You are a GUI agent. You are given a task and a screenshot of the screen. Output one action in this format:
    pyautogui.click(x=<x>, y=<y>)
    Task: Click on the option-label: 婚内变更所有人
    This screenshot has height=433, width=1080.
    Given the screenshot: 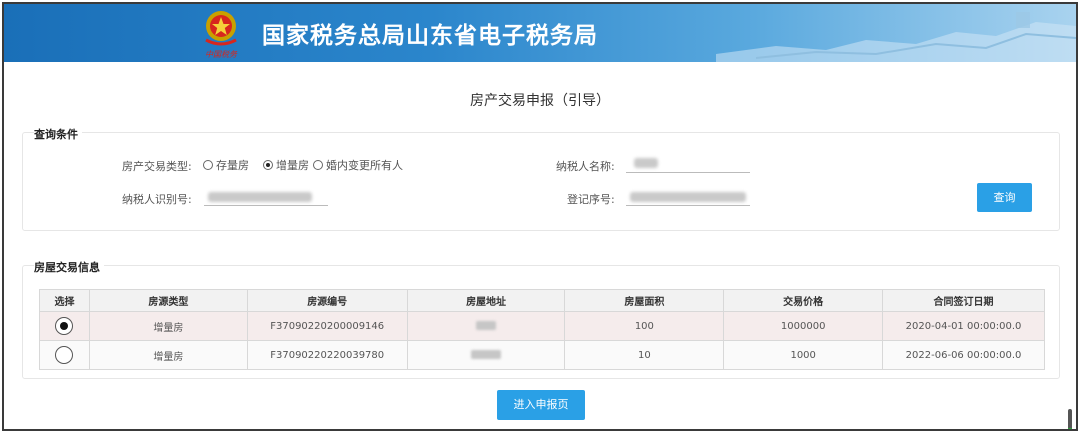 What is the action you would take?
    pyautogui.click(x=364, y=165)
    